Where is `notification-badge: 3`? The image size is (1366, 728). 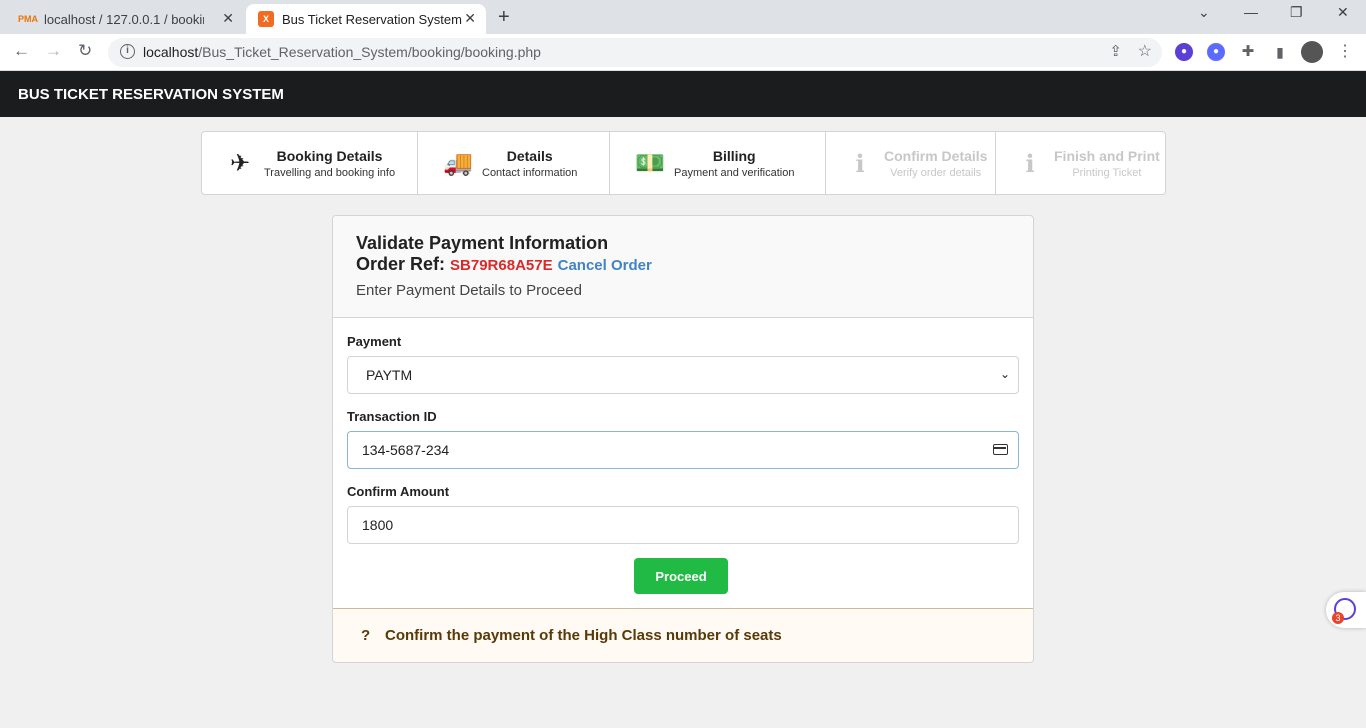
notification-badge: 3 is located at coordinates (1338, 618).